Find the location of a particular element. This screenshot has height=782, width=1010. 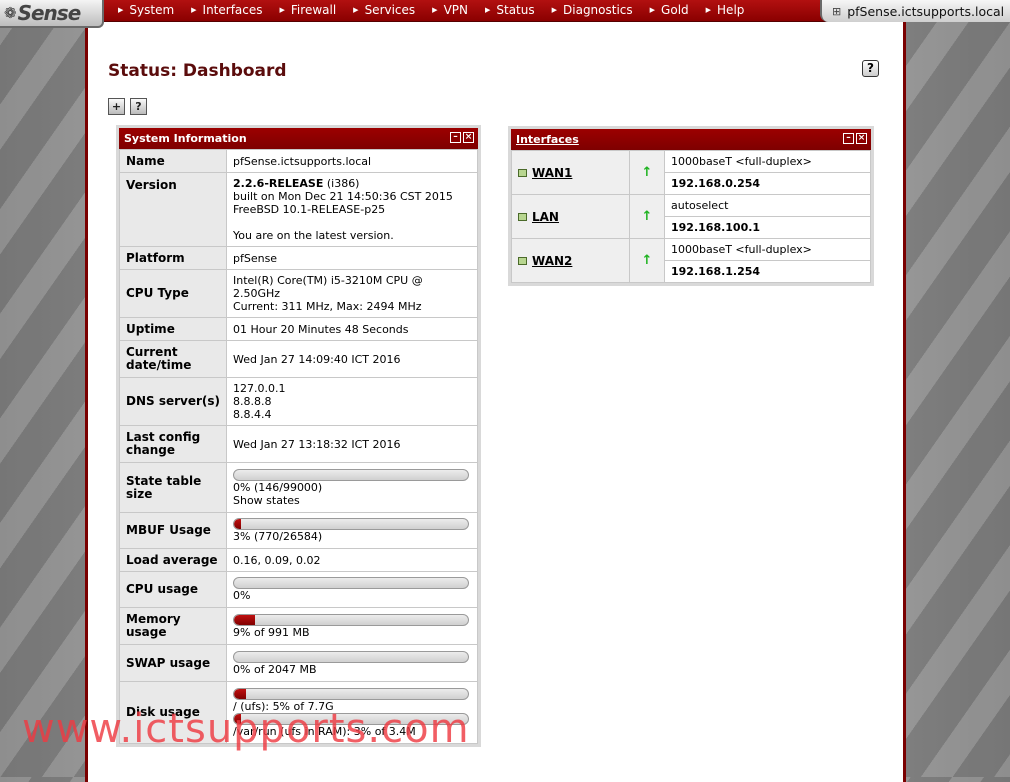

table-row: SWAP usage 0% of 2047 MB is located at coordinates (298, 663).